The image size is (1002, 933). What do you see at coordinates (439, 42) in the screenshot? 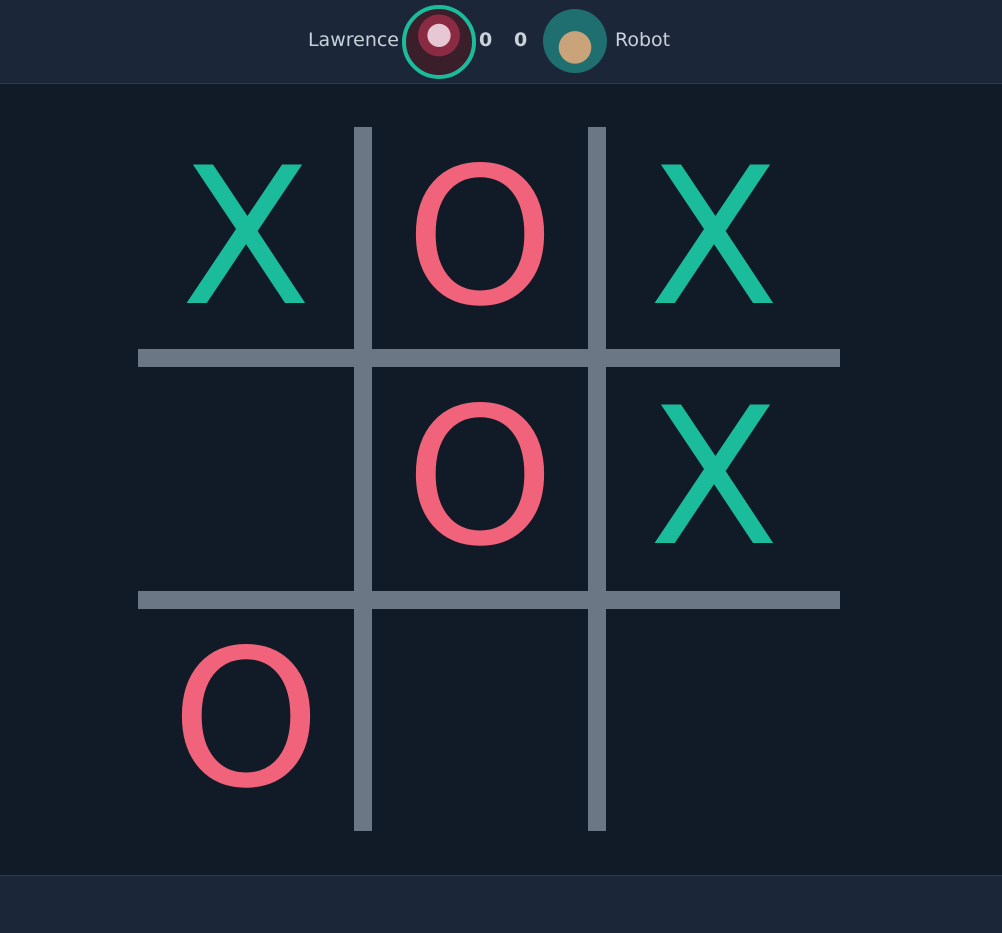
I see `player1-avatar` at bounding box center [439, 42].